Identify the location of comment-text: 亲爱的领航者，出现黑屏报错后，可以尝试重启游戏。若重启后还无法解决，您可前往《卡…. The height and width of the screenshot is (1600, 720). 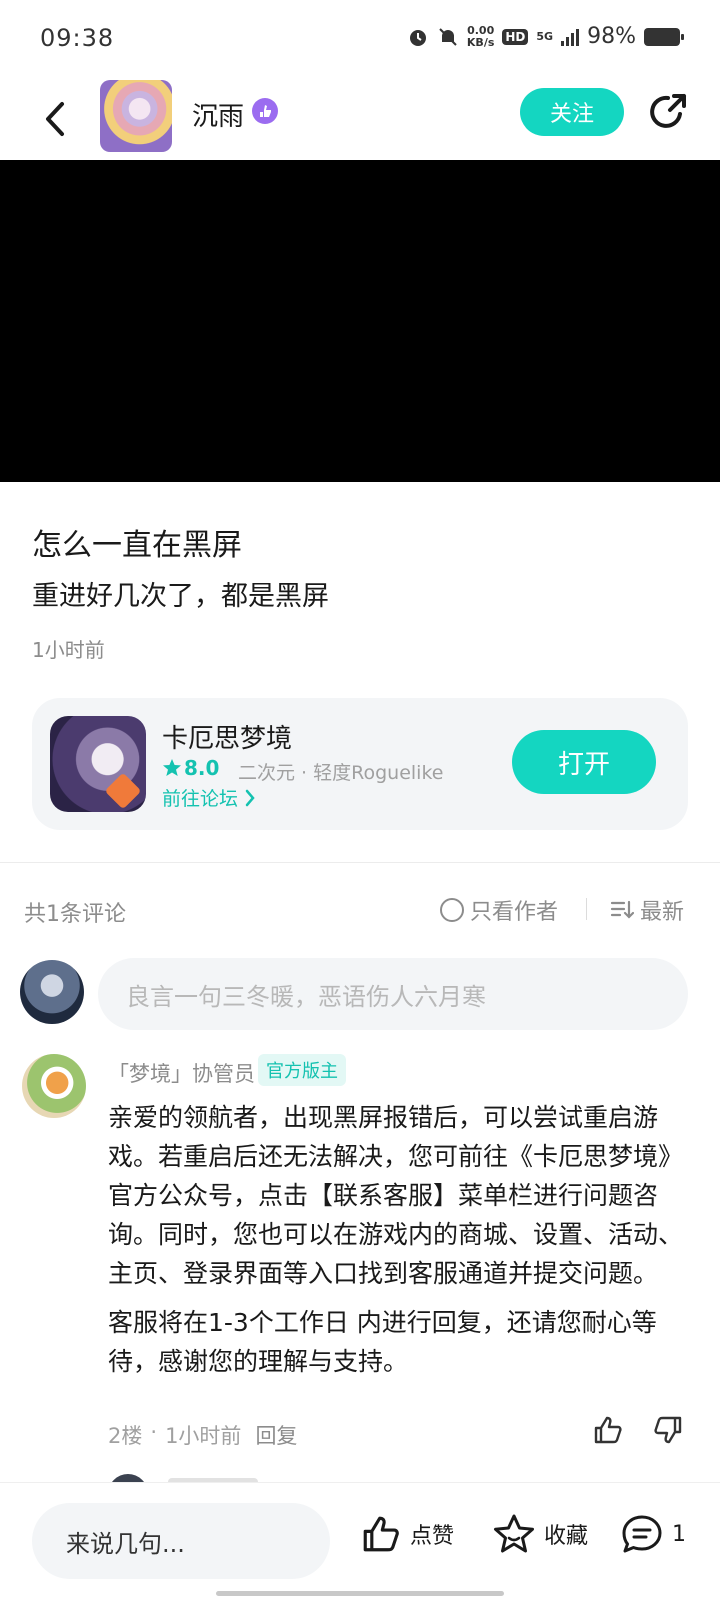
(398, 1239).